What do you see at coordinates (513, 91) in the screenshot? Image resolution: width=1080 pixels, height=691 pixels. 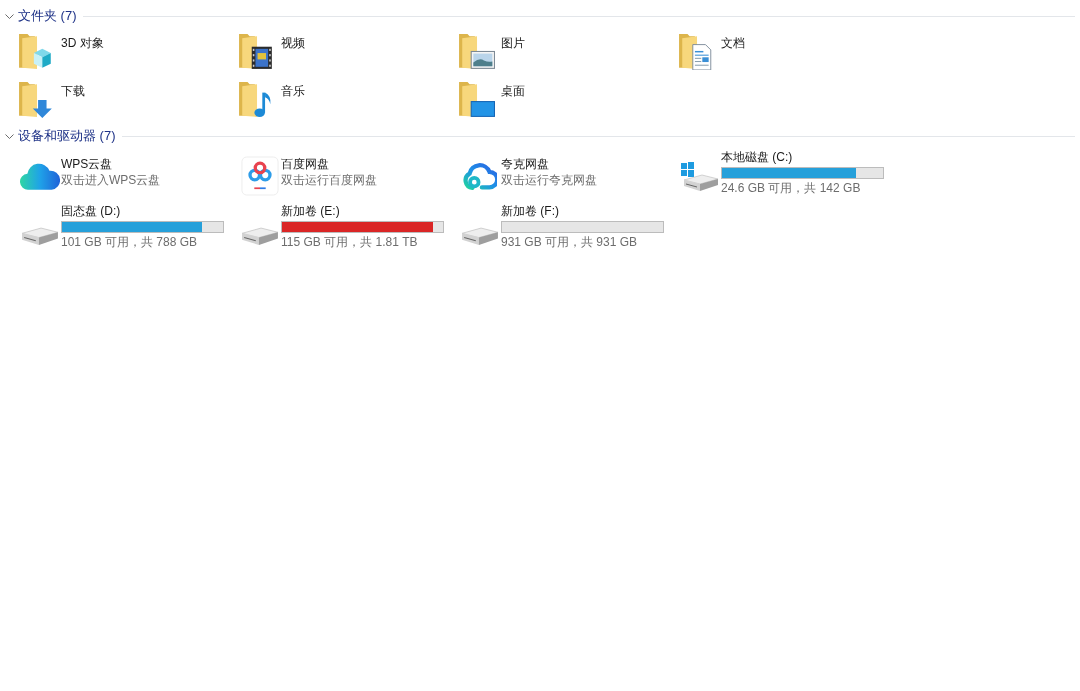 I see `folder-name: 桌面` at bounding box center [513, 91].